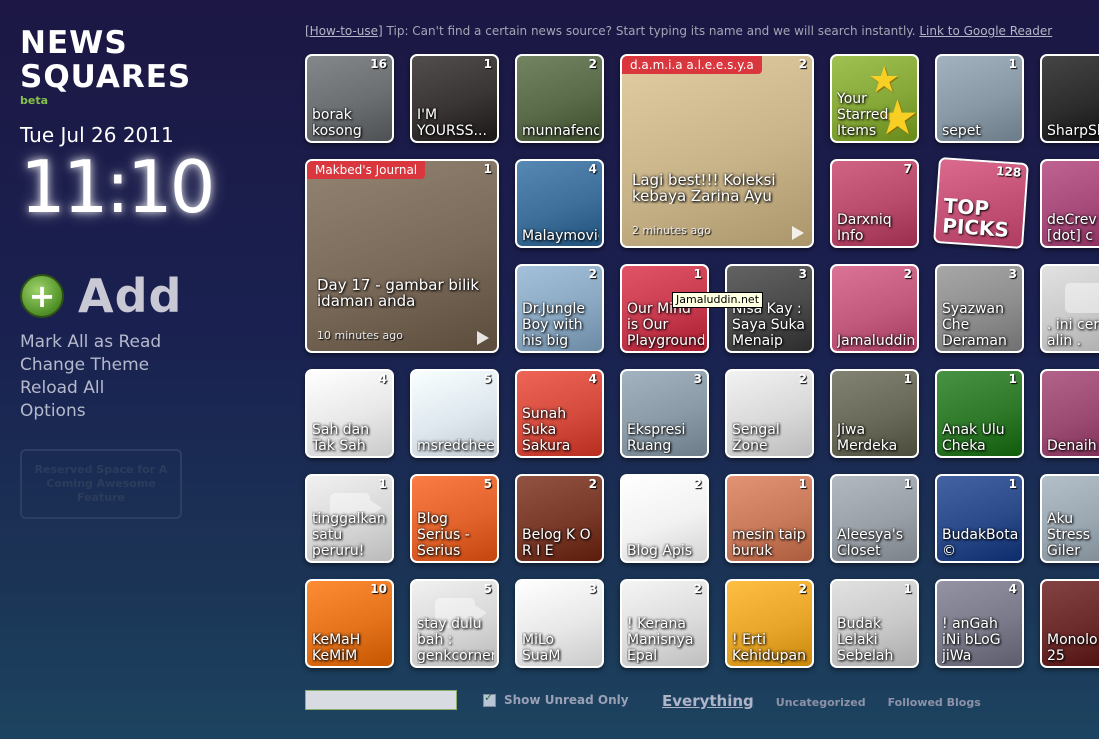  I want to click on tile-title: Denaih, so click(1072, 446).